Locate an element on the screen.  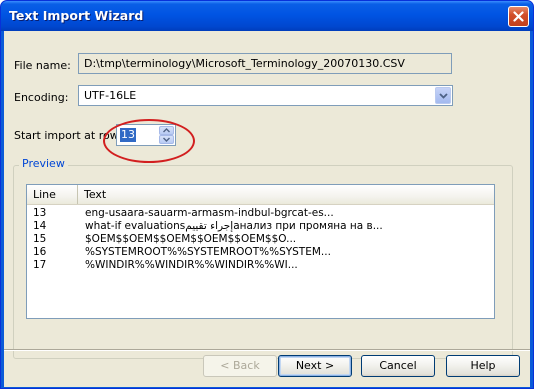
encoding-value: UTF-16LE is located at coordinates (110, 95).